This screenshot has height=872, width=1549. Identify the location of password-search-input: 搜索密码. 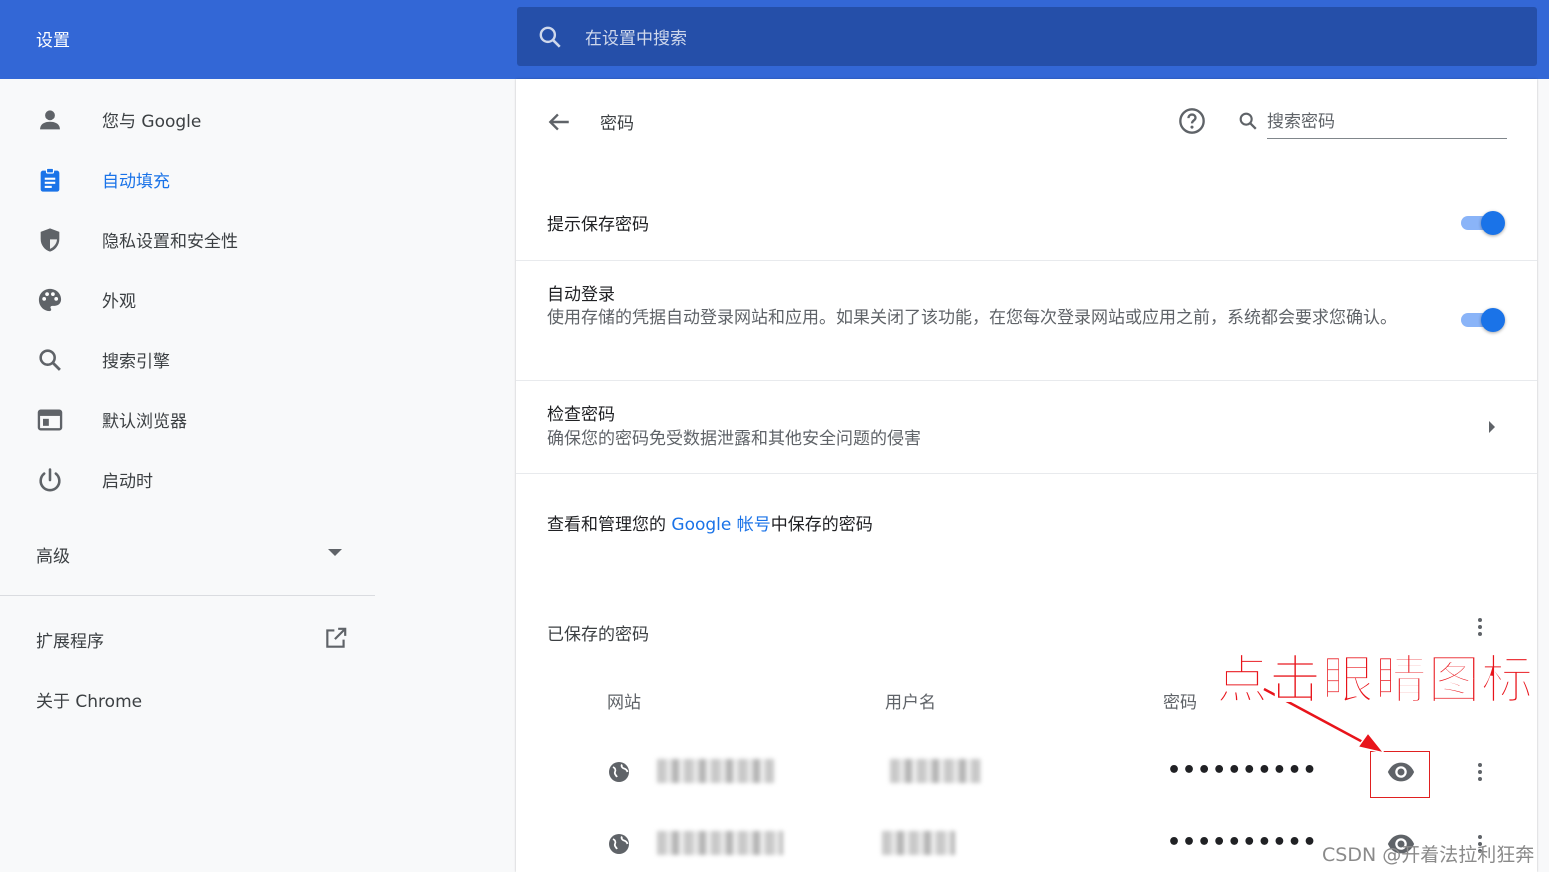
(1387, 123).